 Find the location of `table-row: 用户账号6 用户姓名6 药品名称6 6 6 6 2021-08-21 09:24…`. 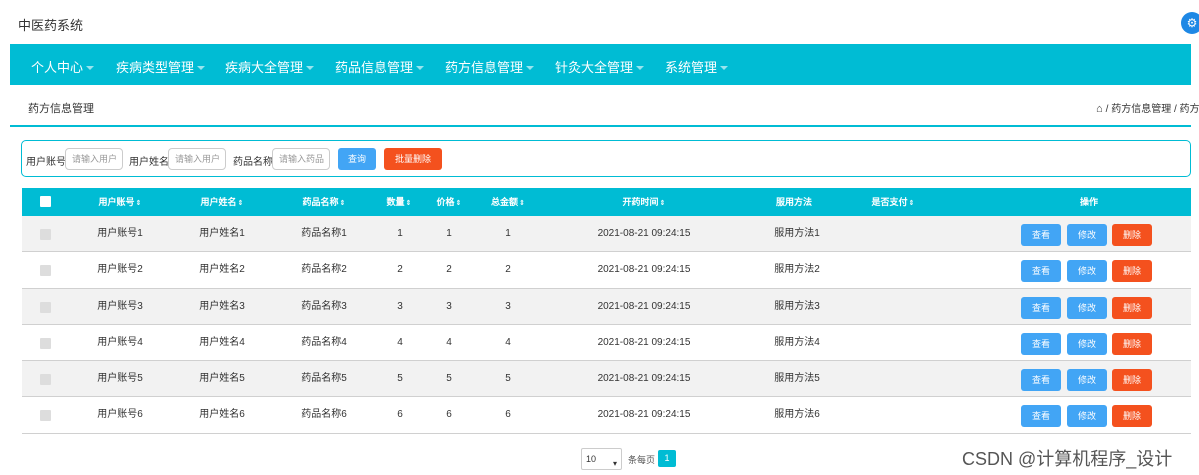

table-row: 用户账号6 用户姓名6 药品名称6 6 6 6 2021-08-21 09:24… is located at coordinates (606, 415).